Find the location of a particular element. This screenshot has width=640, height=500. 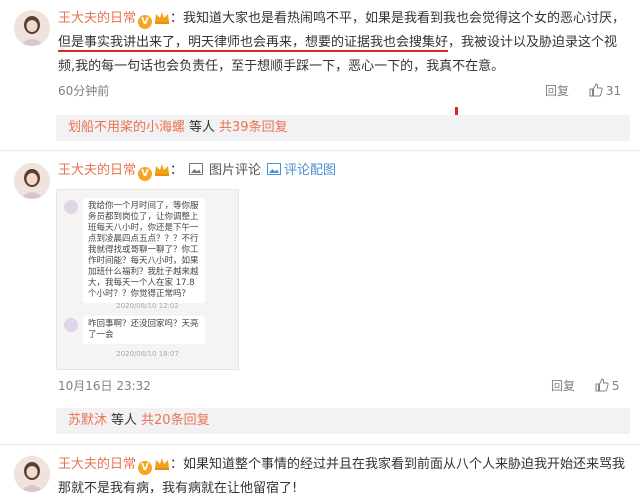

chat-time: 2020/08/10 18:07 is located at coordinates (147, 354).